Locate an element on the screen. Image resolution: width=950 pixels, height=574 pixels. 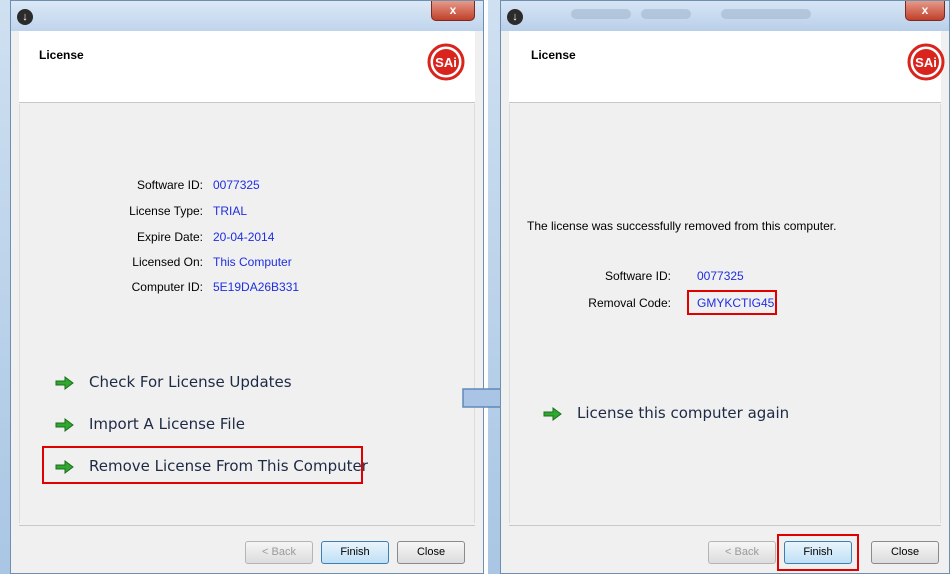
check-license-updates-link: Check For License Updates is located at coordinates (173, 383).